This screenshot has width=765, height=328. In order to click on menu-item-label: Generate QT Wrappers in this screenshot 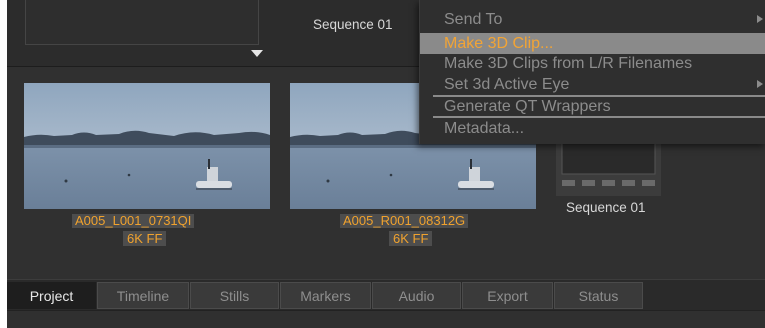, I will do `click(527, 106)`.